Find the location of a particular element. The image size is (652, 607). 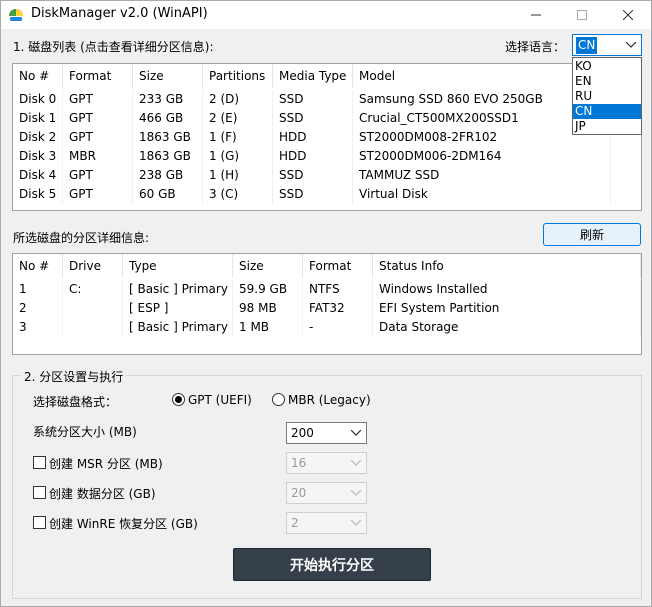

column-header: Status Info is located at coordinates (507, 266).